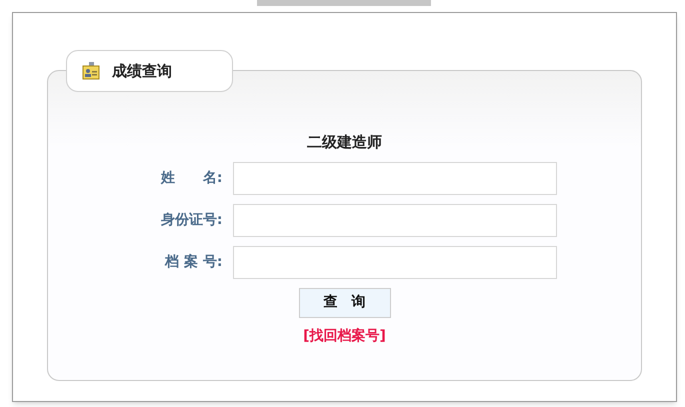  I want to click on query-tab: 成绩查询, so click(149, 71).